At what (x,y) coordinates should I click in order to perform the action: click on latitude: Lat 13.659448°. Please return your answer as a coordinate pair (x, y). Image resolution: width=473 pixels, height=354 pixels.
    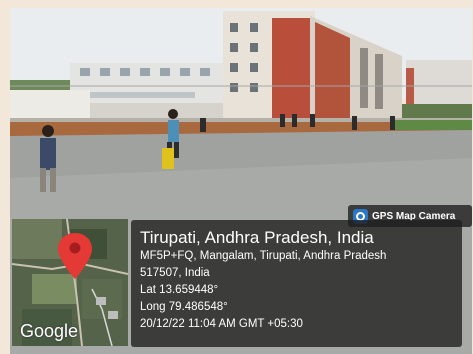
    Looking at the image, I should click on (179, 290).